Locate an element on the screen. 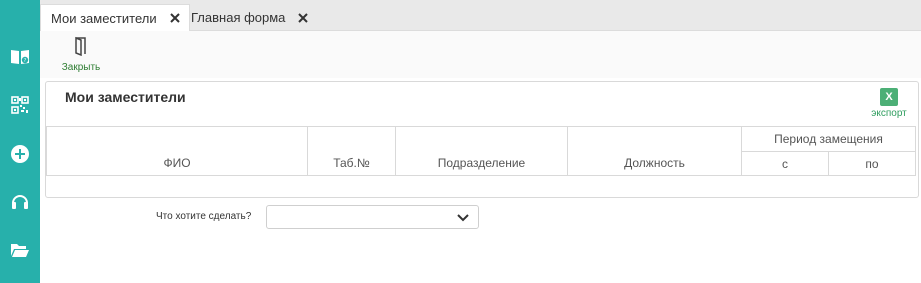  close-button: Закрыть is located at coordinates (81, 56).